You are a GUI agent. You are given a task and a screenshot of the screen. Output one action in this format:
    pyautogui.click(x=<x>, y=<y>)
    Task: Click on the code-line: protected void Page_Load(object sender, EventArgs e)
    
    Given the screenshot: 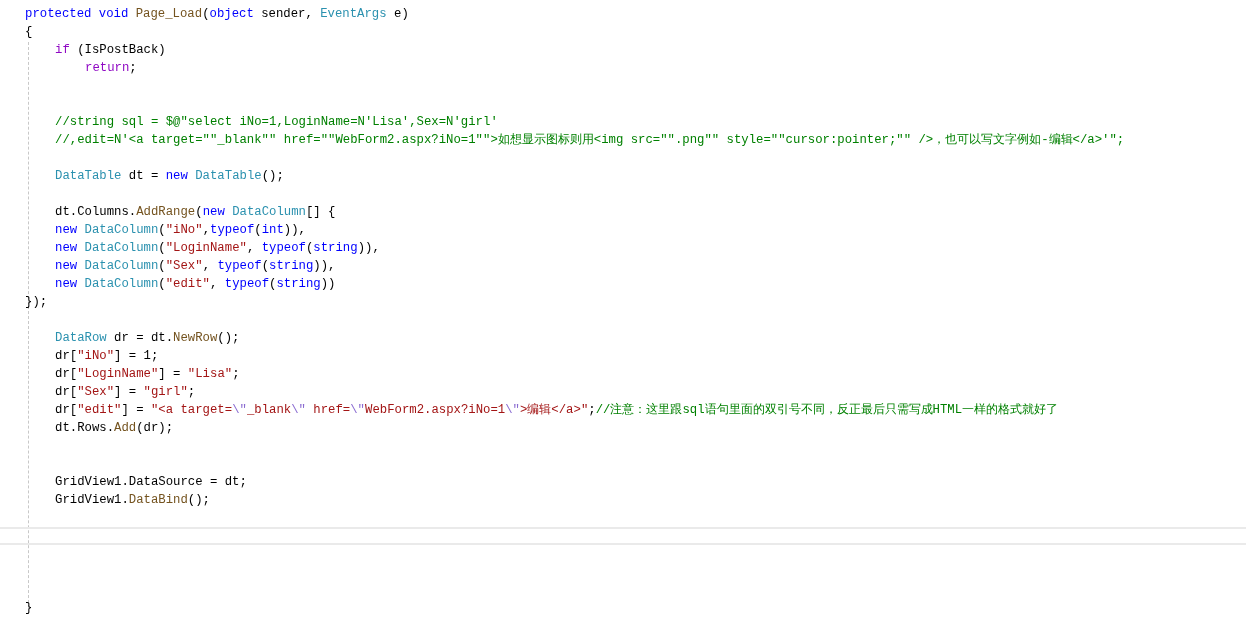 What is the action you would take?
    pyautogui.click(x=217, y=14)
    